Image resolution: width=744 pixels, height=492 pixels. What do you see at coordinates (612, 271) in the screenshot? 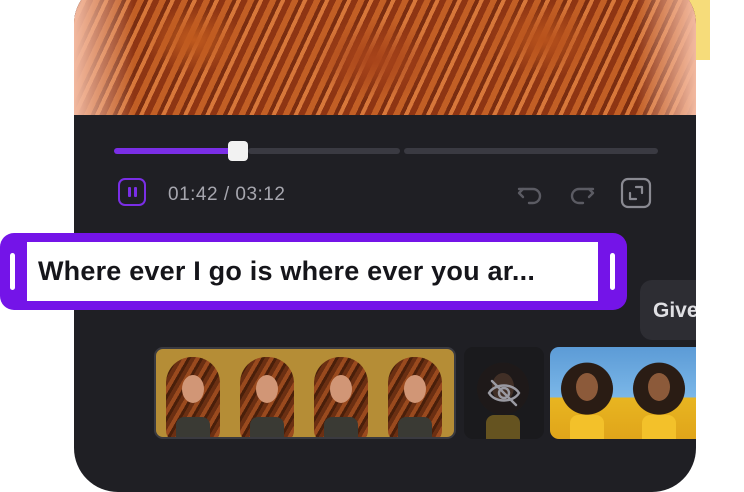
I see `caption-trim-handle-right` at bounding box center [612, 271].